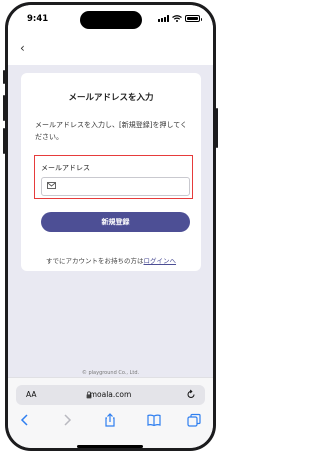  I want to click on browser-bar: AA moala.com, so click(110, 412).